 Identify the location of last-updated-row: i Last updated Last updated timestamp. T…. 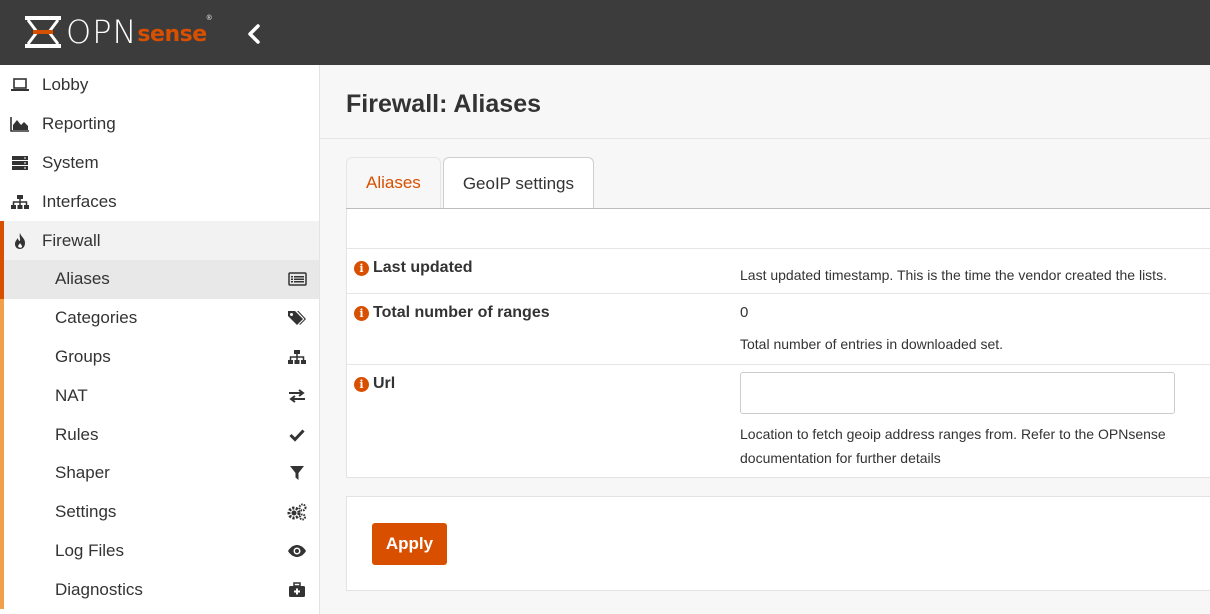
(778, 270).